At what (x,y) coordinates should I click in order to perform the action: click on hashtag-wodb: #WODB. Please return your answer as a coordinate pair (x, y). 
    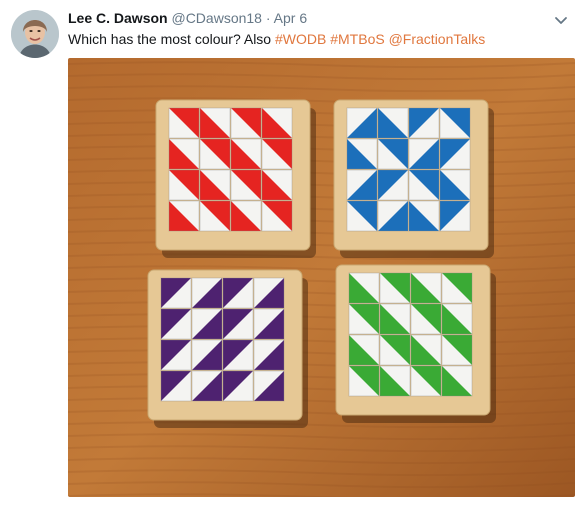
    Looking at the image, I should click on (300, 39).